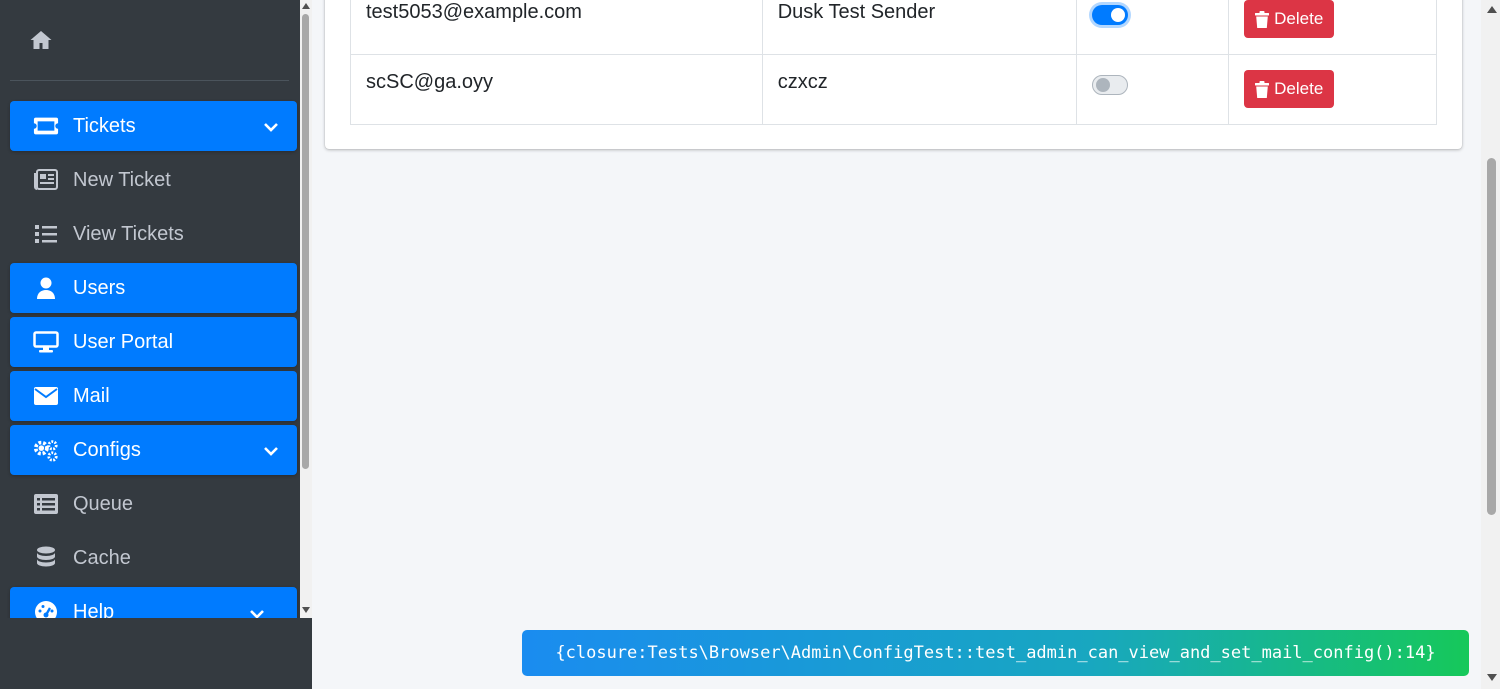  Describe the element at coordinates (919, 27) in the screenshot. I see `sender-name-cell: Dusk Test Sender` at that location.